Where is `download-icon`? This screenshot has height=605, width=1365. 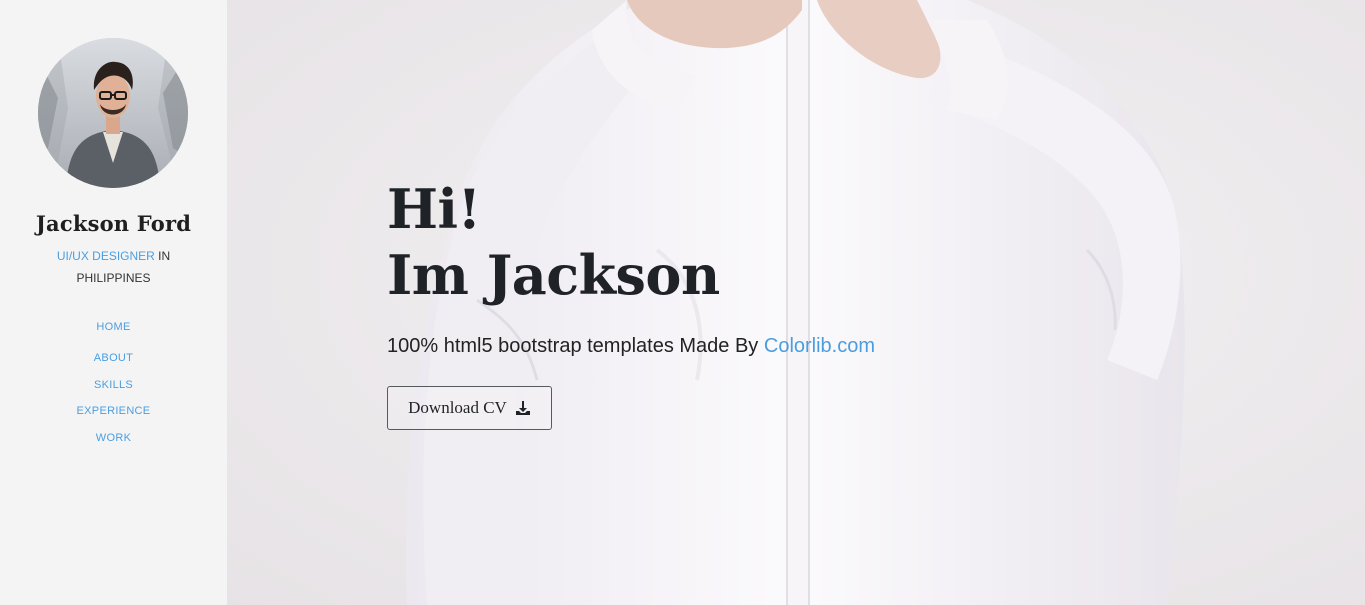 download-icon is located at coordinates (523, 408).